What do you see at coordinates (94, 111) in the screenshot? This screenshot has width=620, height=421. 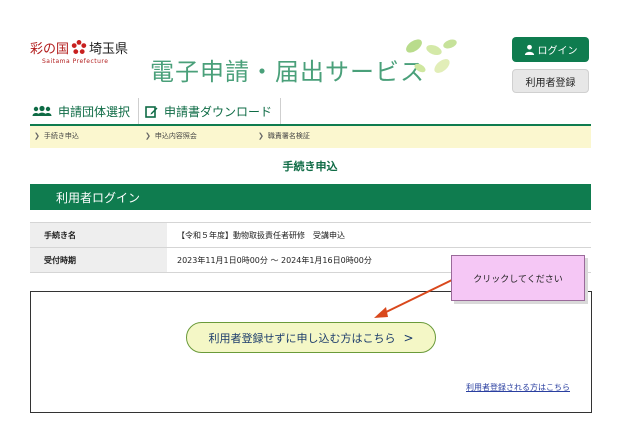 I see `tab-organization-select-label: 申請団体選択` at bounding box center [94, 111].